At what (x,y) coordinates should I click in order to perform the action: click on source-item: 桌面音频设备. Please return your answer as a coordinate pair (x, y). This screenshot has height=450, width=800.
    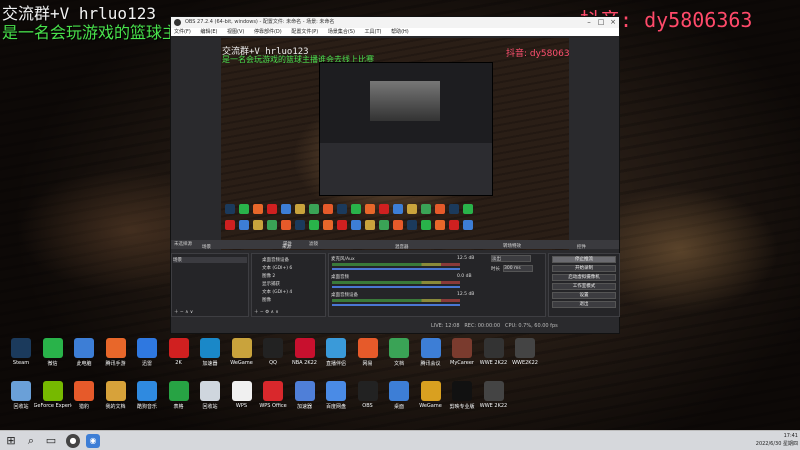
    Looking at the image, I should click on (275, 260).